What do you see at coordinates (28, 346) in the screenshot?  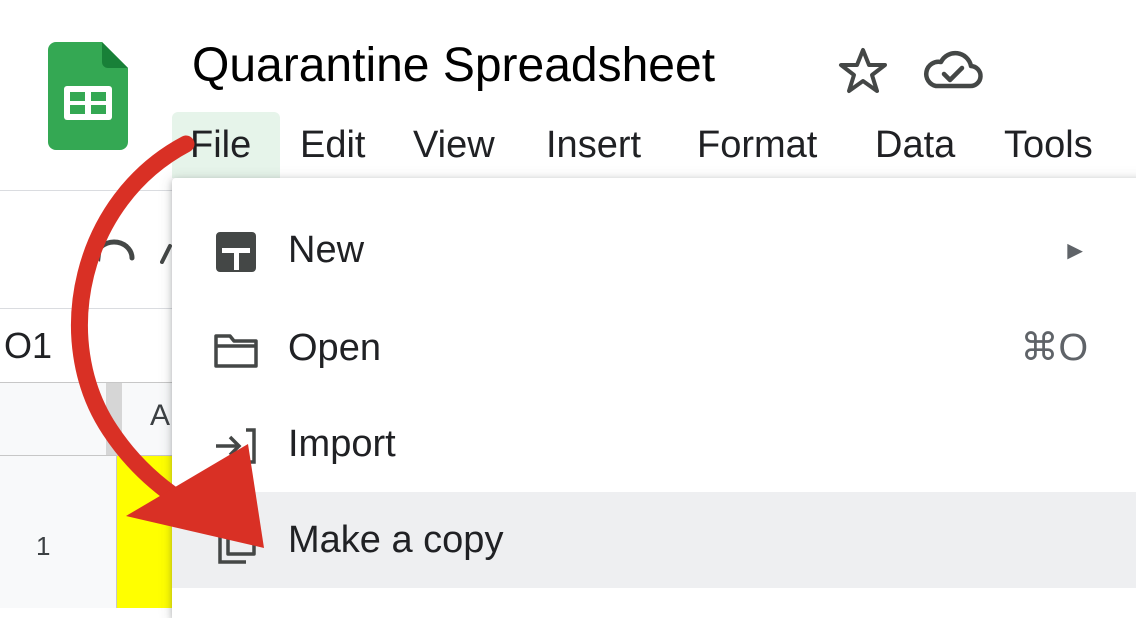 I see `name-box: O1` at bounding box center [28, 346].